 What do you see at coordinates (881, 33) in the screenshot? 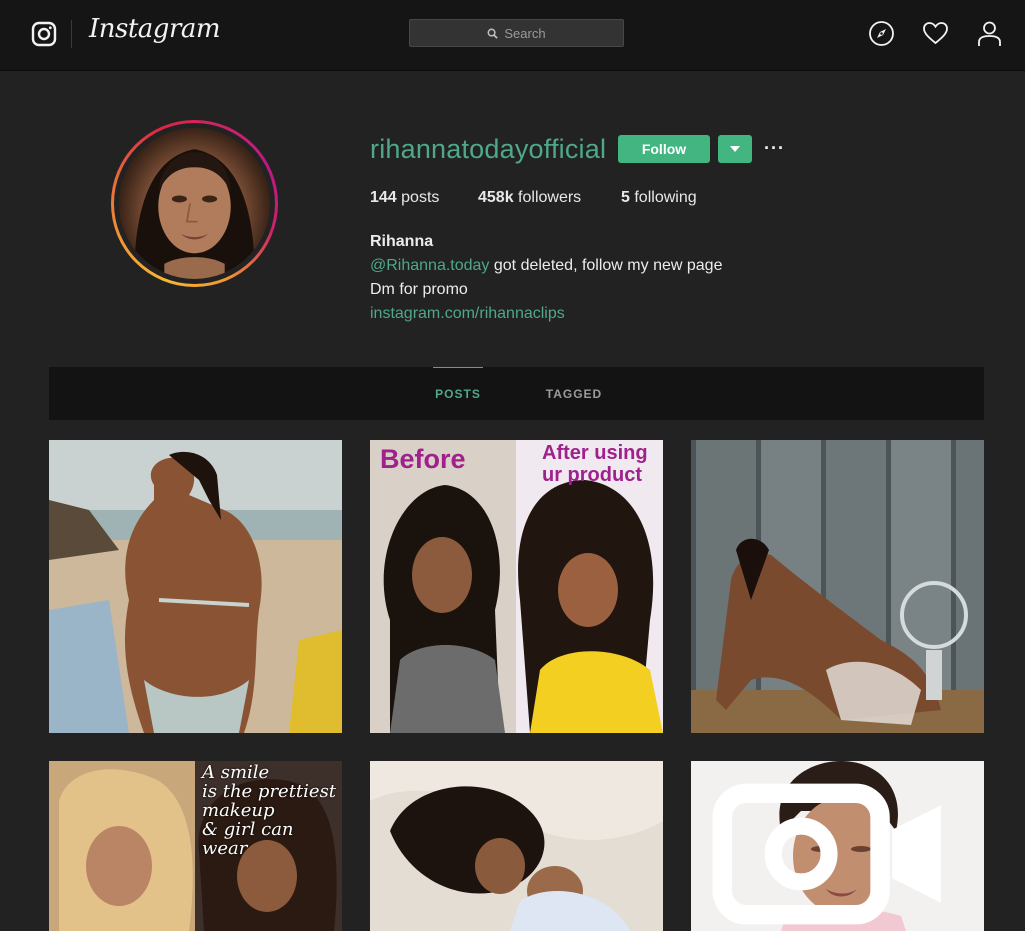
I see `explore-compass-icon` at bounding box center [881, 33].